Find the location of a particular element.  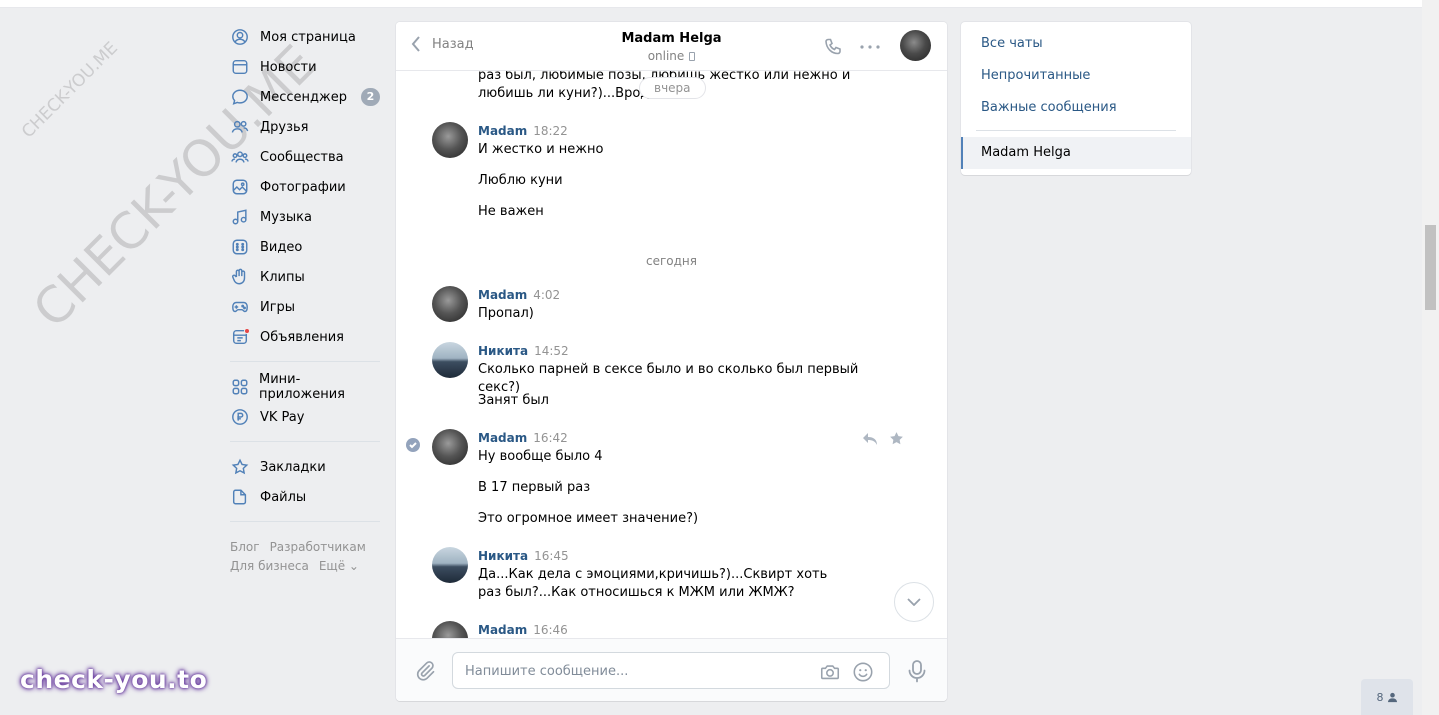

message-text: Люблю куни is located at coordinates (520, 180).